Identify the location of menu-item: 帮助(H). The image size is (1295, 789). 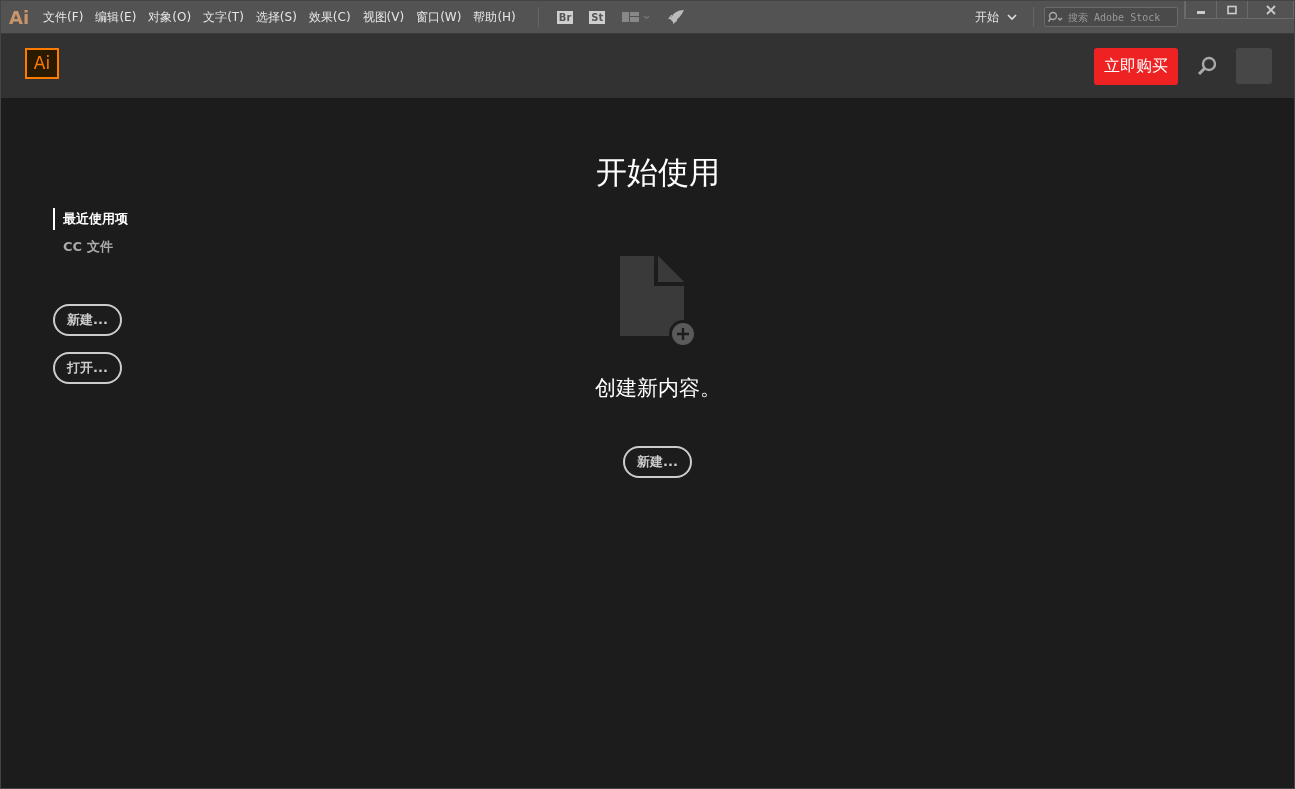
(494, 17).